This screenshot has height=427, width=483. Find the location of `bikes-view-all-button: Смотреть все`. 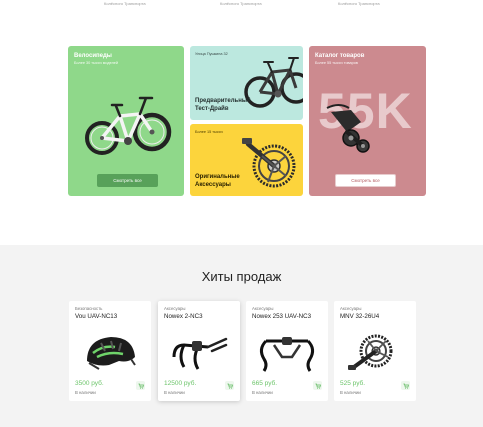

bikes-view-all-button: Смотреть все is located at coordinates (127, 180).